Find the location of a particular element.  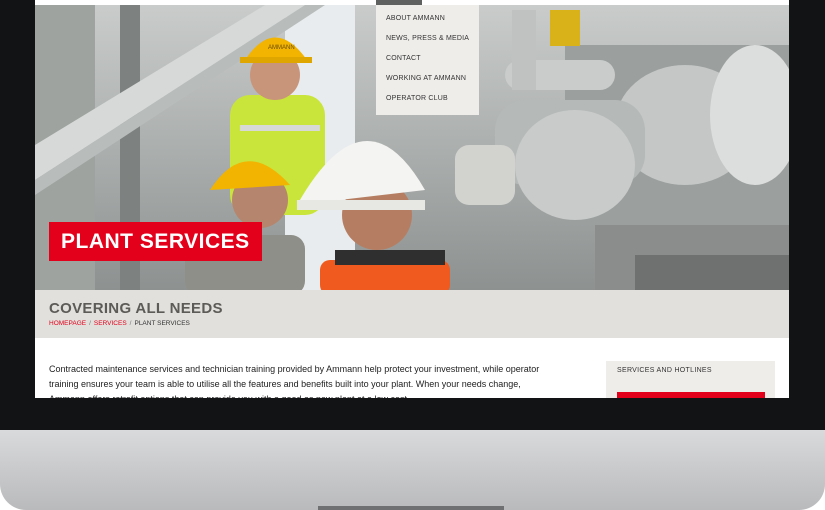

breadcrumb-current: PLANT SERVICES is located at coordinates (162, 323).